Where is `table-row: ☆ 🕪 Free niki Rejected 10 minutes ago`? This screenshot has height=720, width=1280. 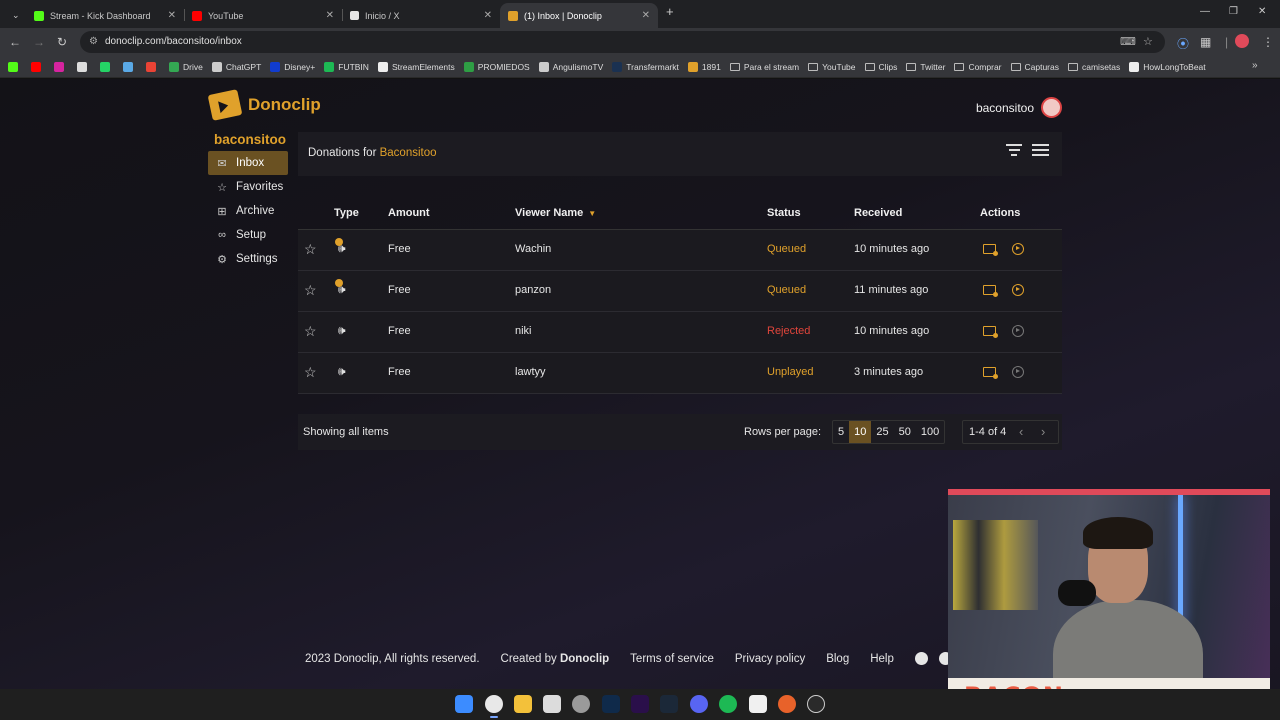 table-row: ☆ 🕪 Free niki Rejected 10 minutes ago is located at coordinates (680, 332).